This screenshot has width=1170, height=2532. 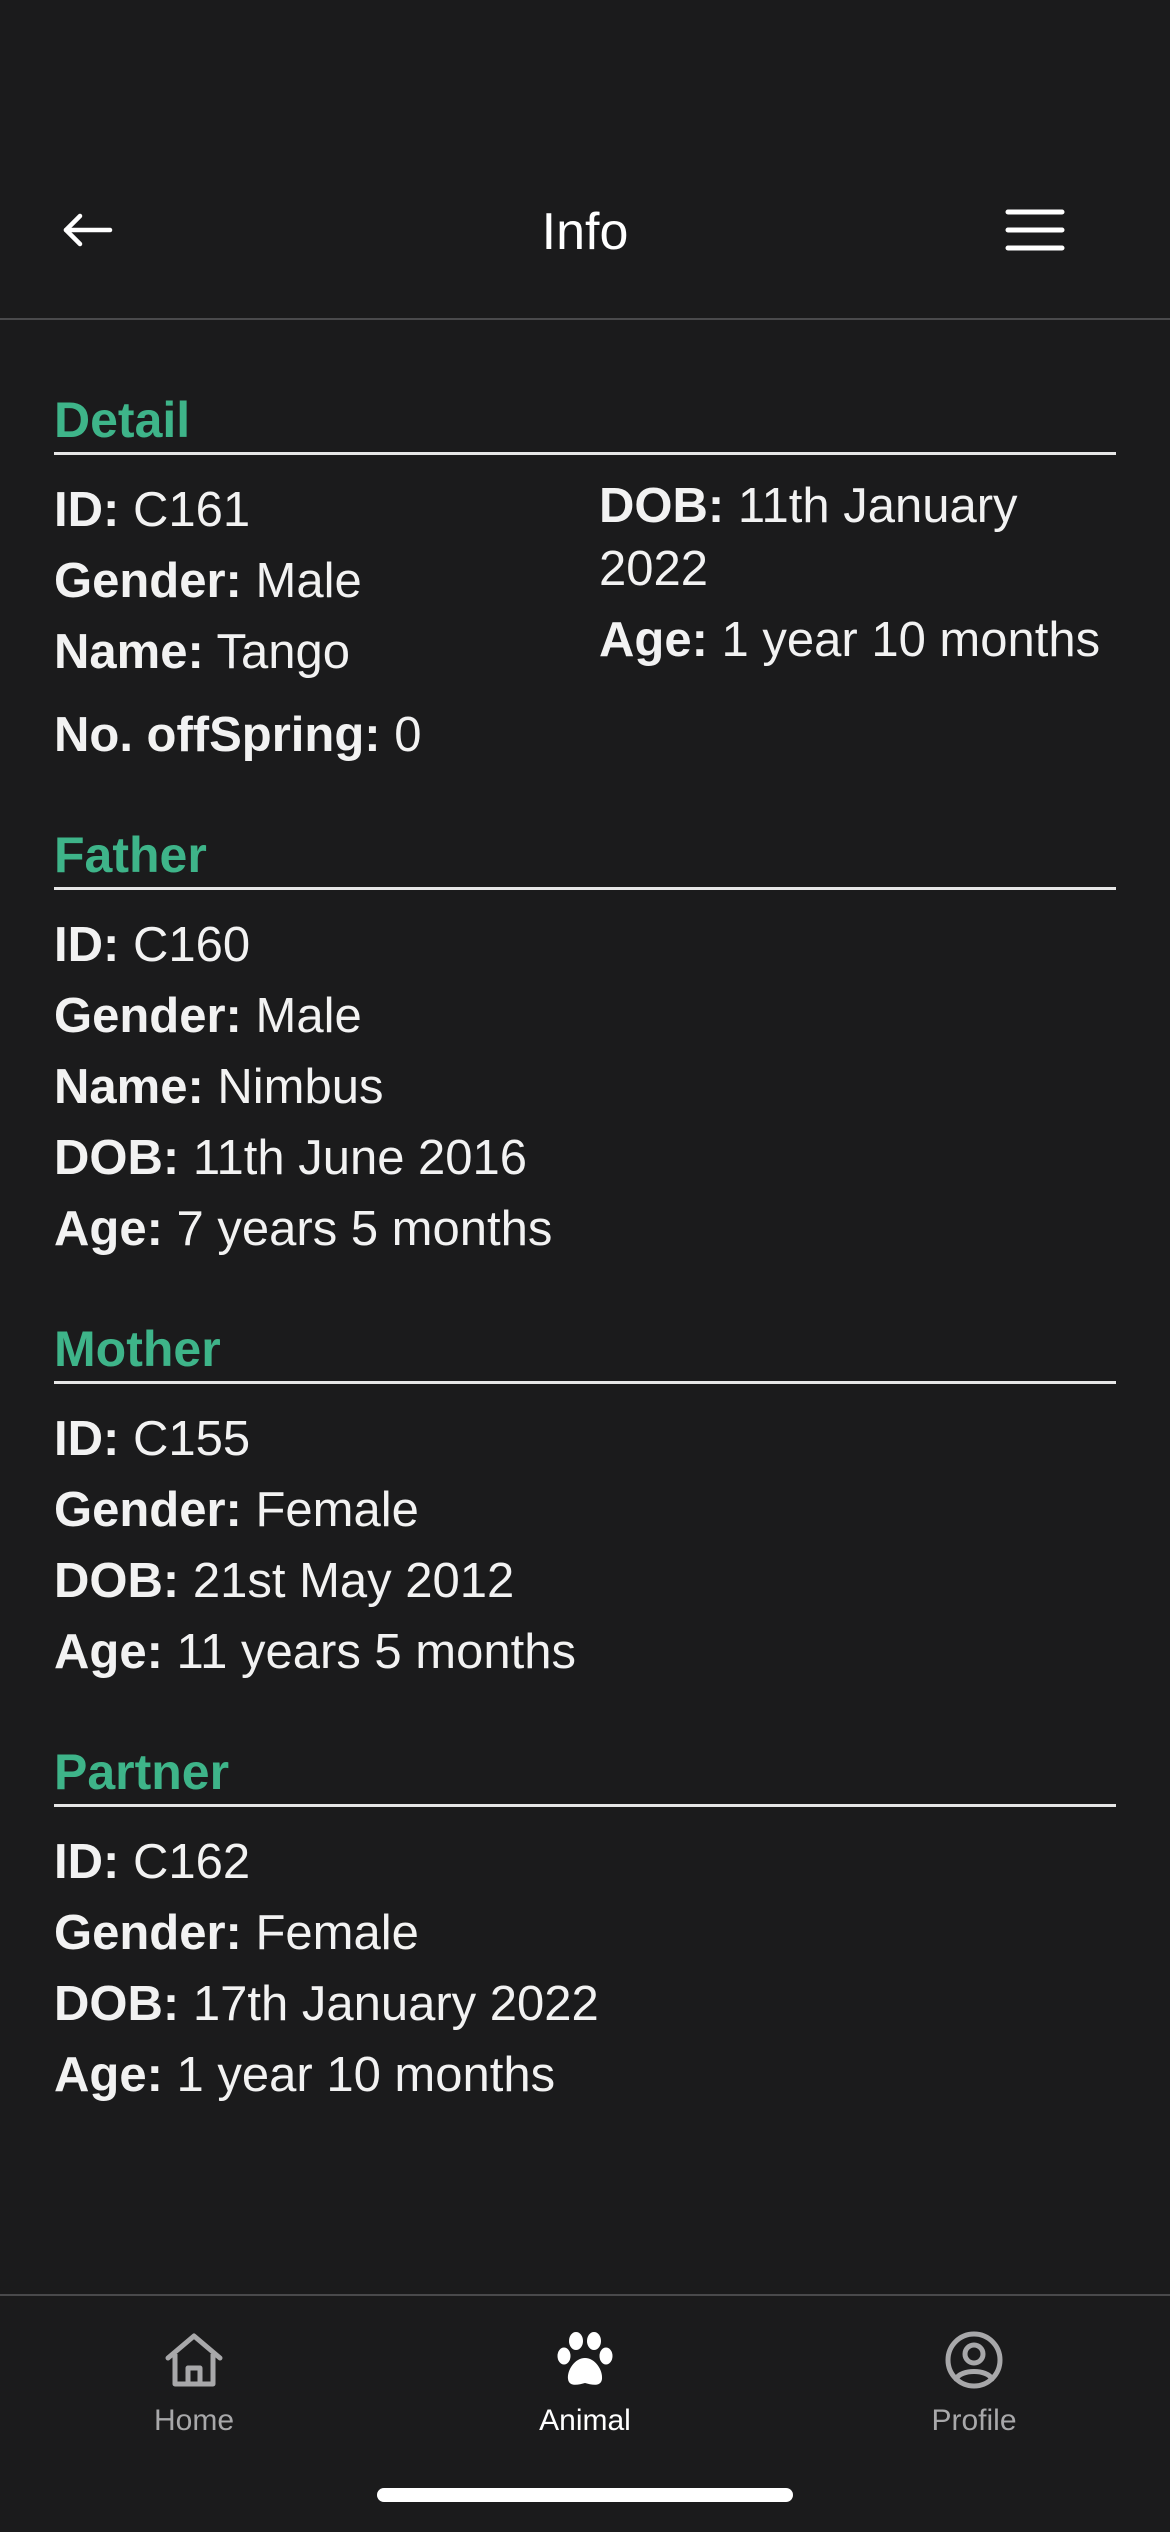 What do you see at coordinates (585, 1775) in the screenshot?
I see `partner-section-title: Partner` at bounding box center [585, 1775].